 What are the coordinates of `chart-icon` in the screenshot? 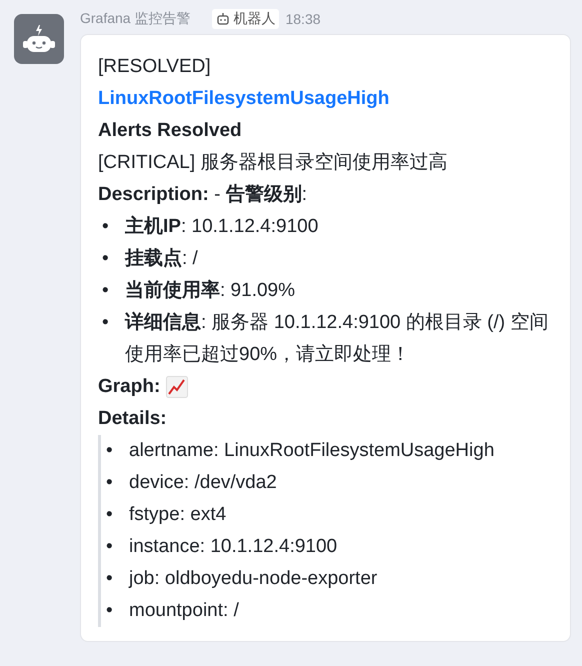 It's located at (177, 387).